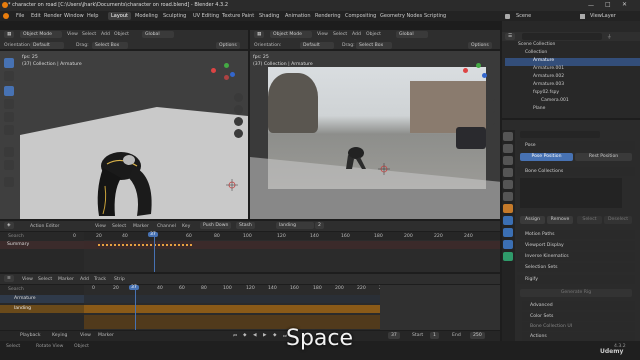  I want to click on left-menu-add: Add, so click(105, 34).